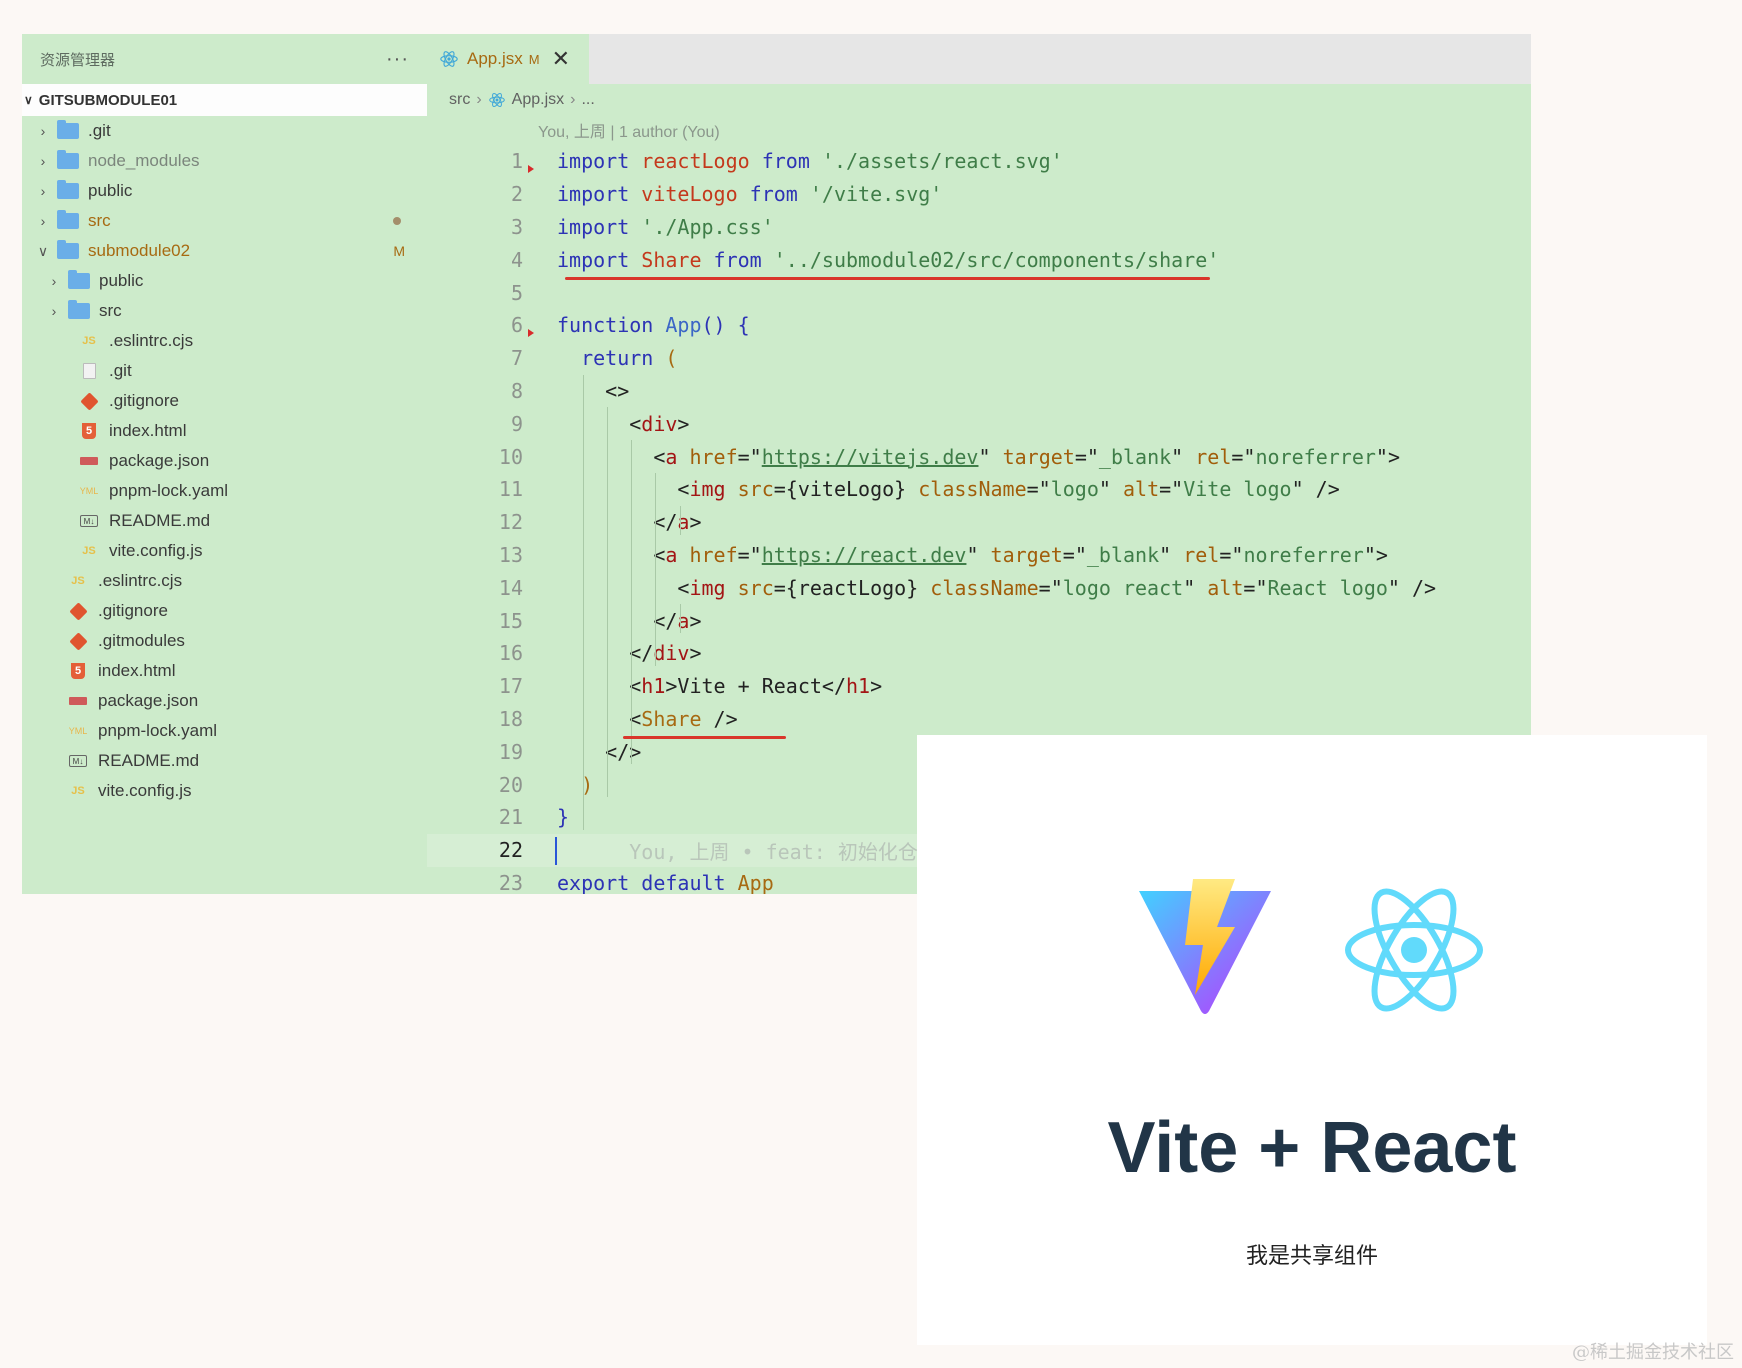 The image size is (1742, 1368). What do you see at coordinates (1311, 1255) in the screenshot?
I see `share-component-text: 我是共享组件` at bounding box center [1311, 1255].